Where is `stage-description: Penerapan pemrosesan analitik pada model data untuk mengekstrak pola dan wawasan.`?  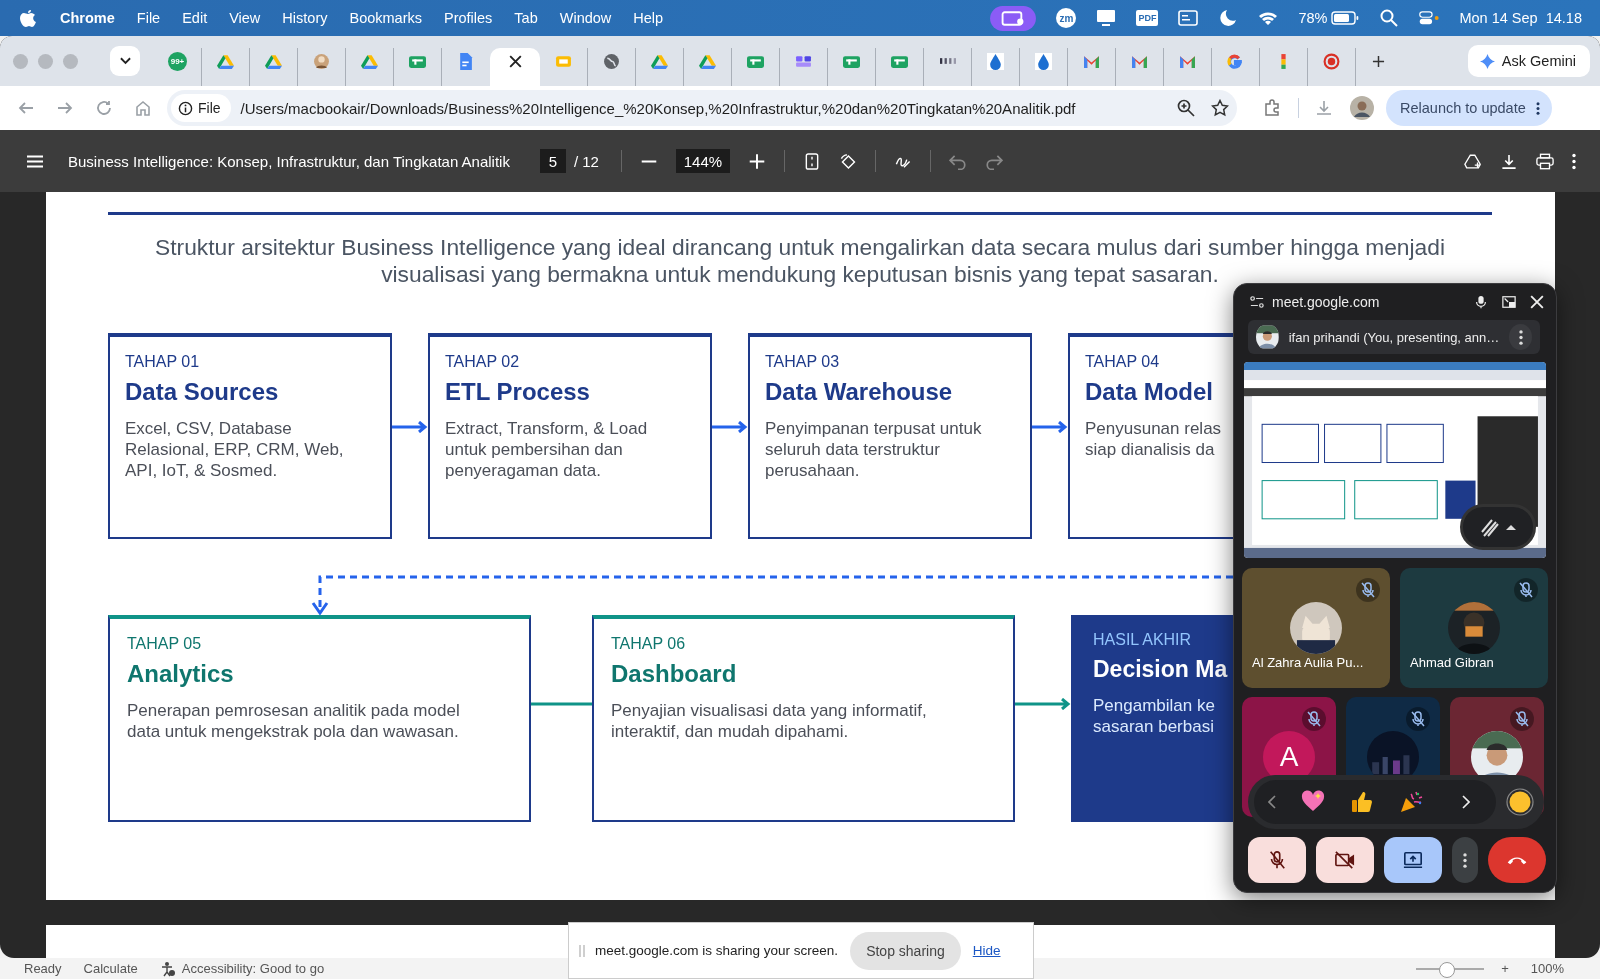 stage-description: Penerapan pemrosesan analitik pada model data untuk mengekstrak pola dan wawasan. is located at coordinates (294, 721).